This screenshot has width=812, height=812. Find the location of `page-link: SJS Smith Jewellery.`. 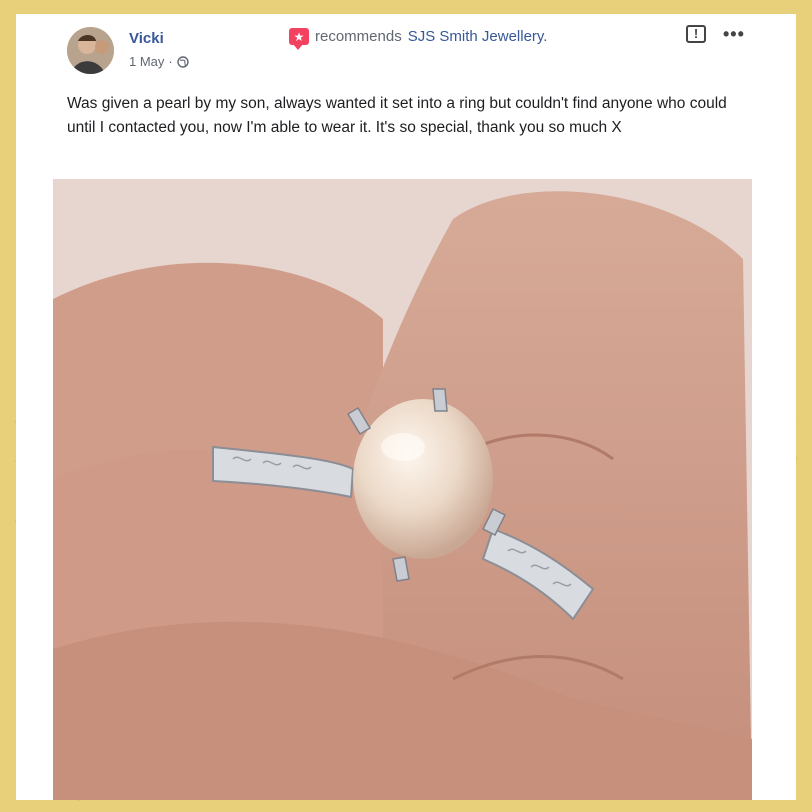

page-link: SJS Smith Jewellery. is located at coordinates (478, 36).